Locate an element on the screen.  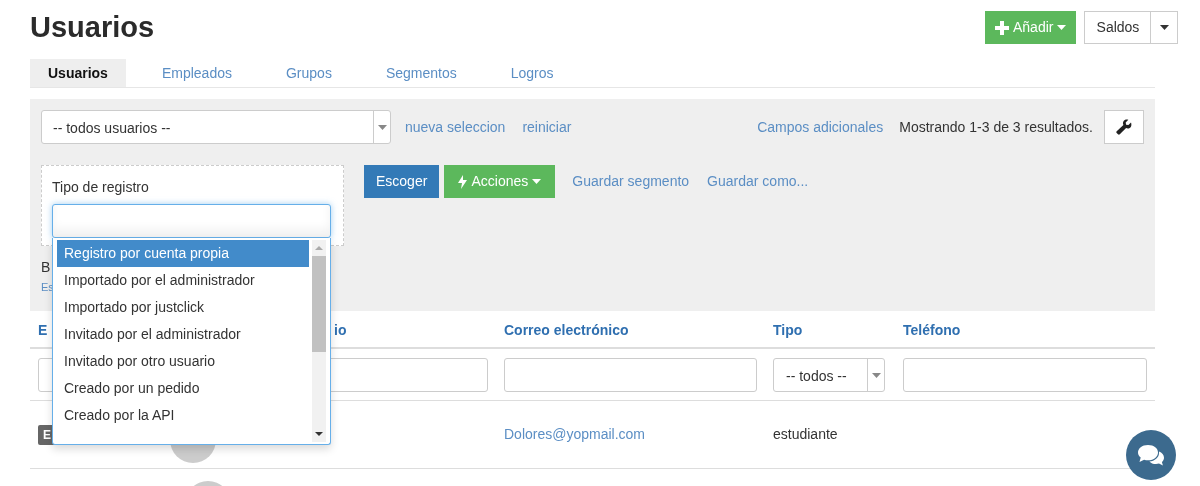
dropdown-option: Invitado por el administrador is located at coordinates (183, 334).